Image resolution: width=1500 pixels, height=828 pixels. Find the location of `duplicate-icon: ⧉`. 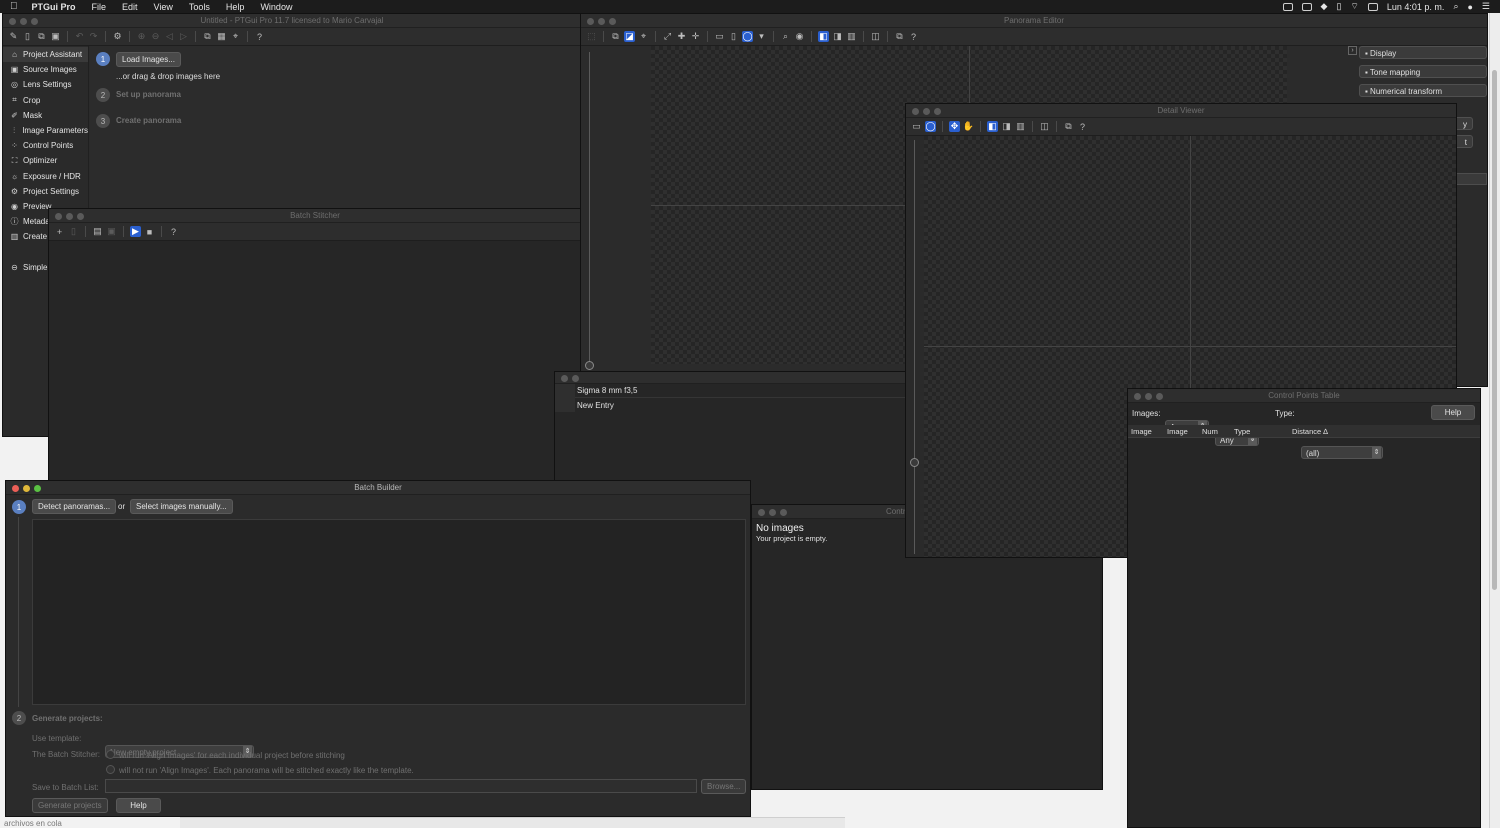

duplicate-icon: ⧉ is located at coordinates (41, 36).